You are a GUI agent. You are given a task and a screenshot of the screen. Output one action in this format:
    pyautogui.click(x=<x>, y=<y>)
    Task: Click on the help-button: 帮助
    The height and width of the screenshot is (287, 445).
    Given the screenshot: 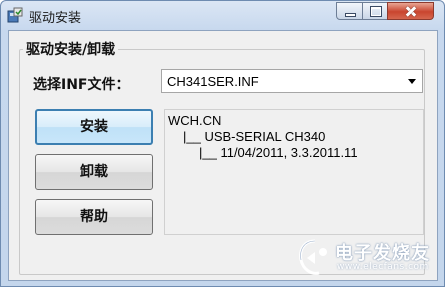 What is the action you would take?
    pyautogui.click(x=94, y=217)
    